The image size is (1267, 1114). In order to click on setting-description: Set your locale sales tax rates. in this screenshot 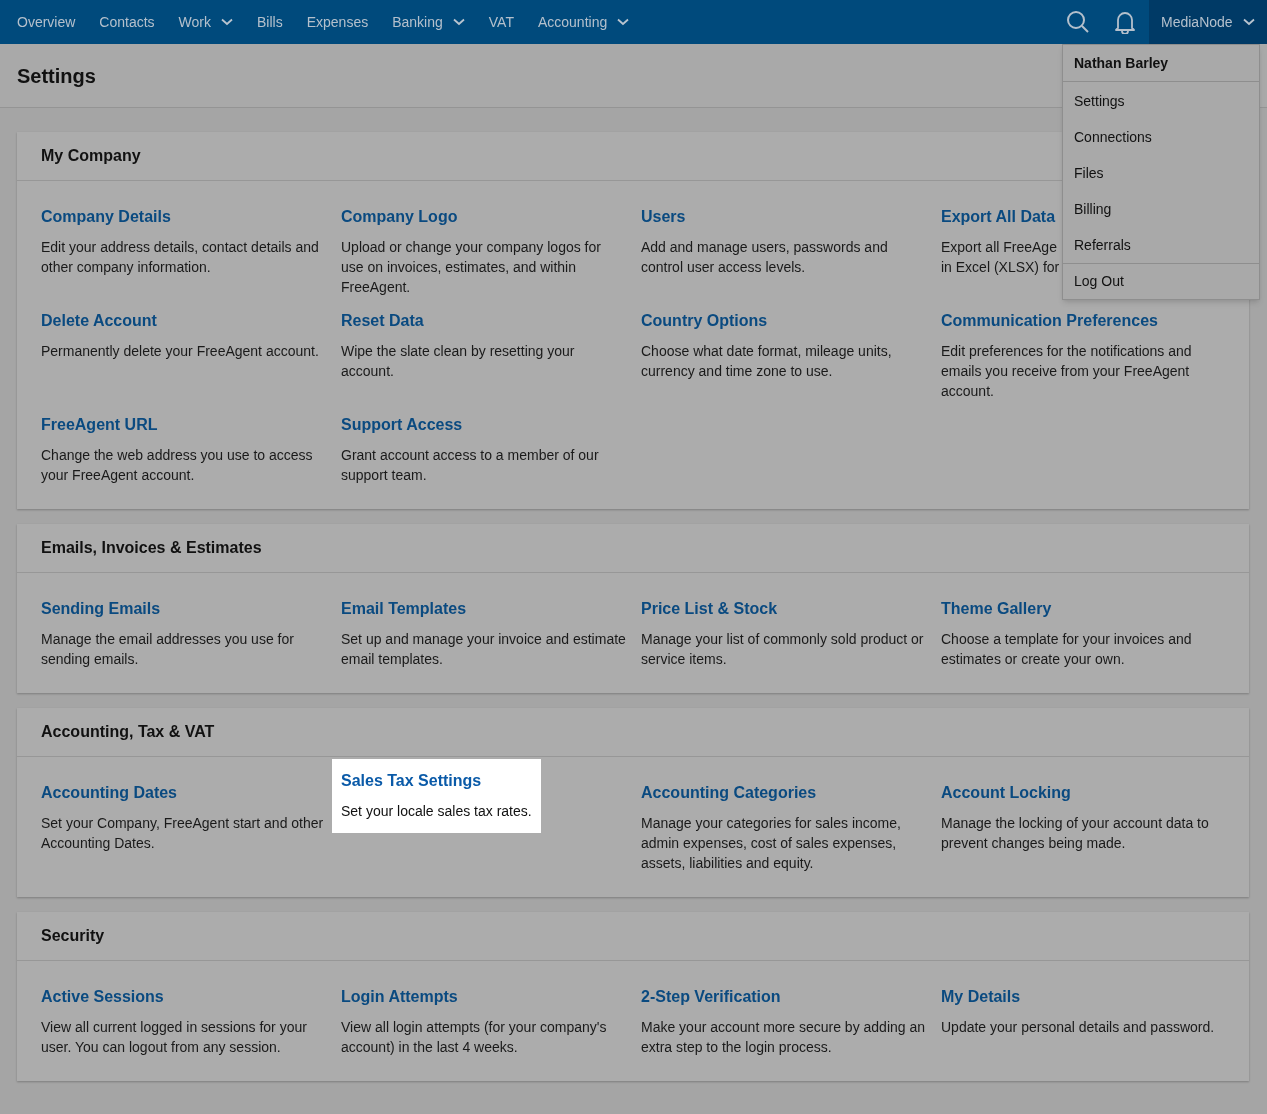, I will do `click(436, 811)`.